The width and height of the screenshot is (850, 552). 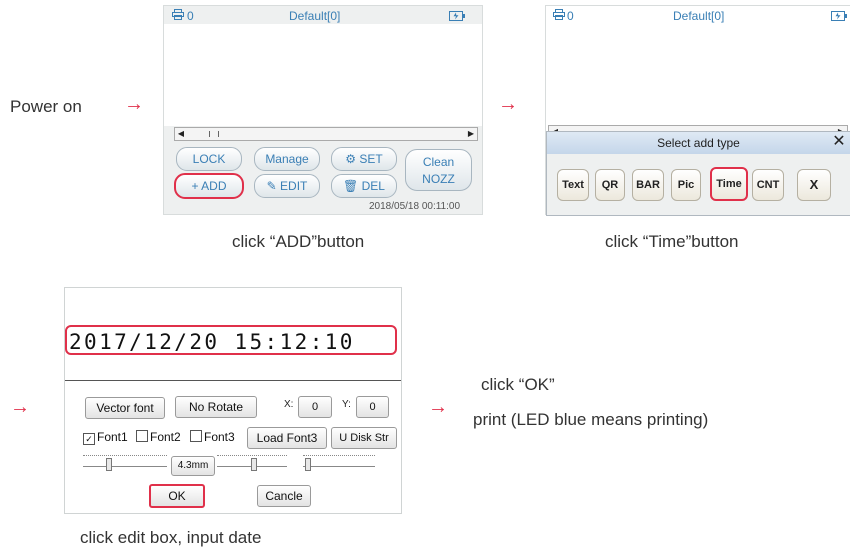 I want to click on add-button: + ADD, so click(x=209, y=186).